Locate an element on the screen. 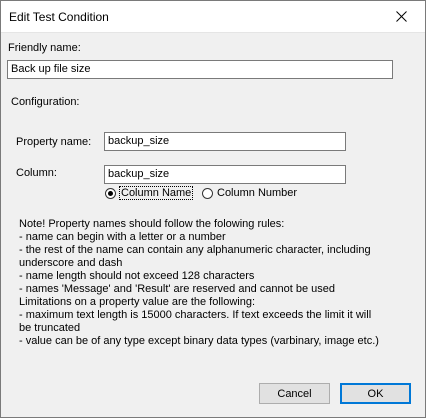 The image size is (426, 418). dialog-title: Edit Test Condition is located at coordinates (59, 17).